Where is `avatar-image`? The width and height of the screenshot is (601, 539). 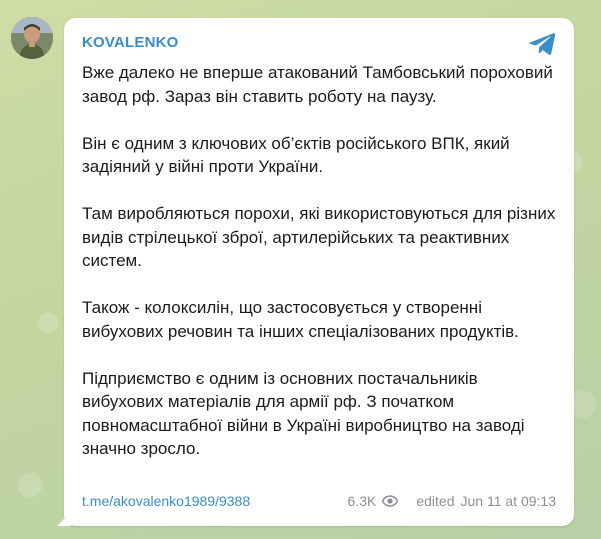 avatar-image is located at coordinates (32, 38).